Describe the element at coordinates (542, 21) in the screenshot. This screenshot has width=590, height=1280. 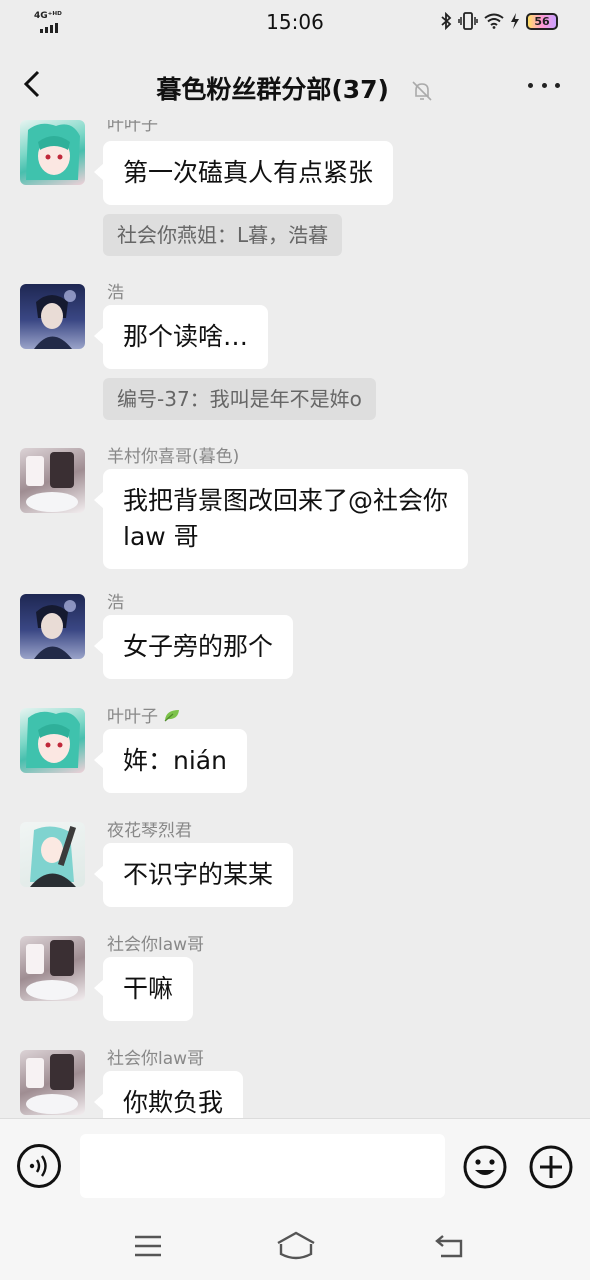
I see `battery-icon: 56` at that location.